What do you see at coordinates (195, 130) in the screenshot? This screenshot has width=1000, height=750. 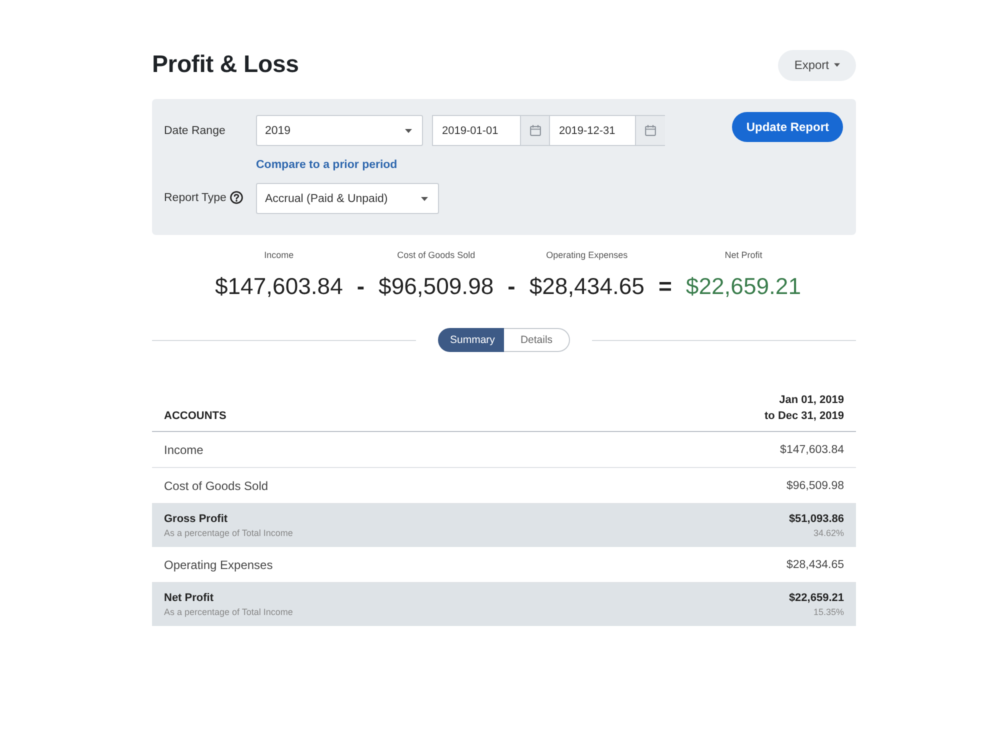 I see `field-label: Date Range` at bounding box center [195, 130].